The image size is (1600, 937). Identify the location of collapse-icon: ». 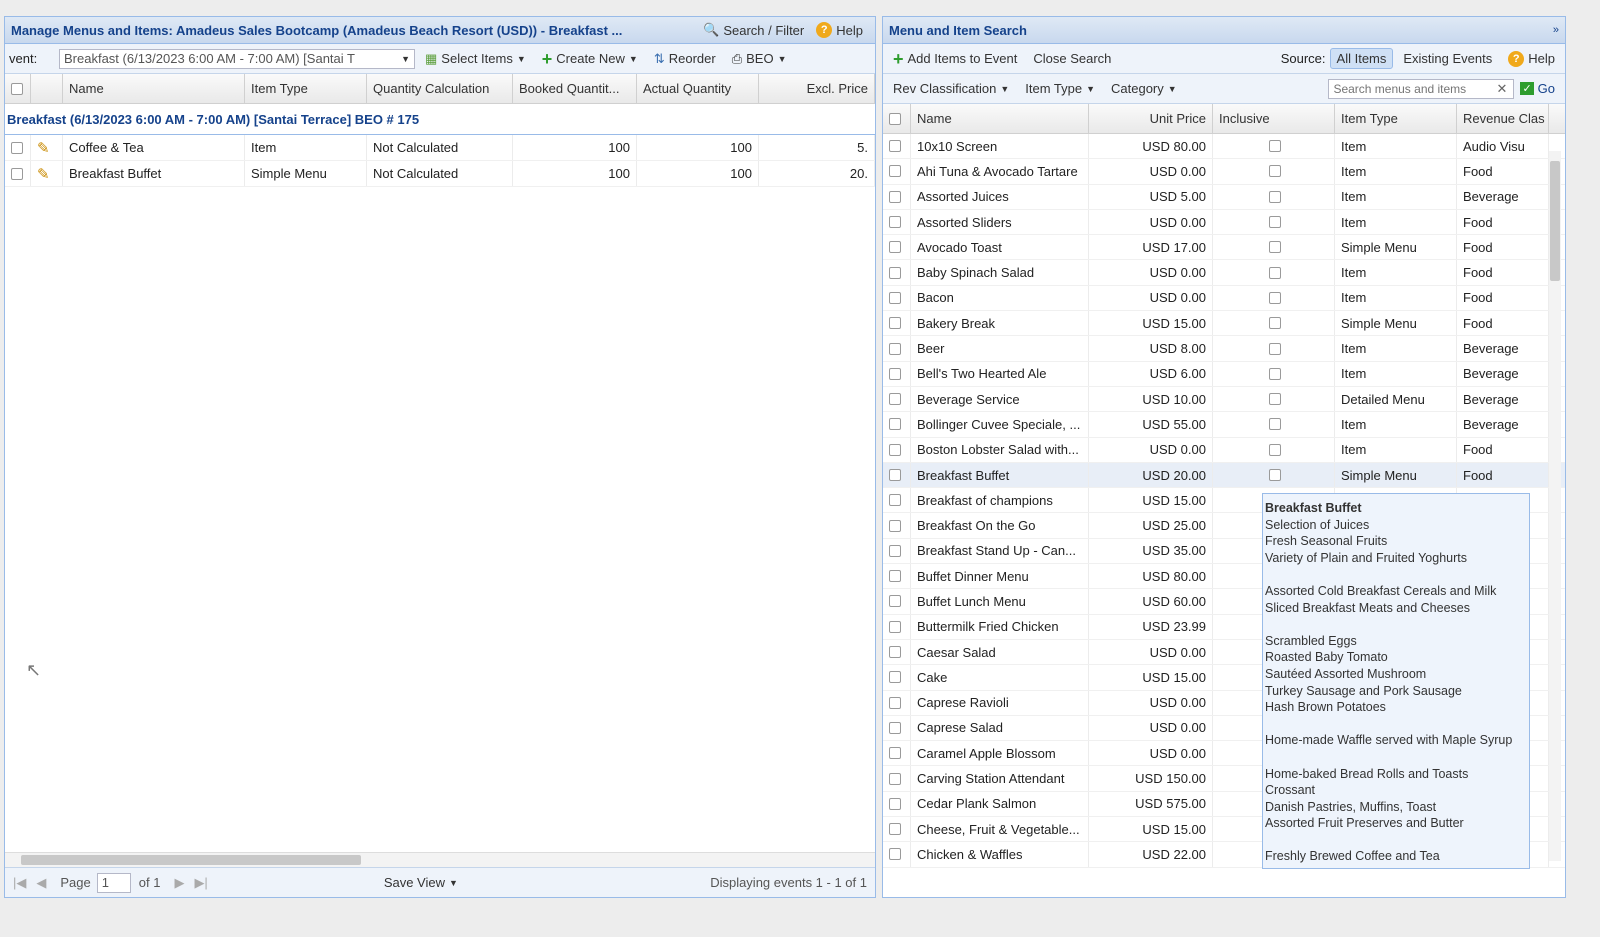
(1556, 30).